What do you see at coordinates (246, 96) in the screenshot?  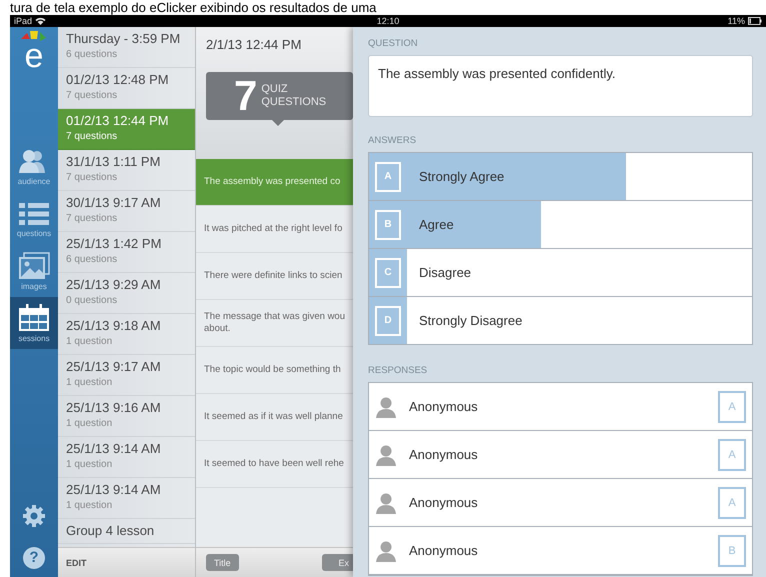 I see `count-number: 7` at bounding box center [246, 96].